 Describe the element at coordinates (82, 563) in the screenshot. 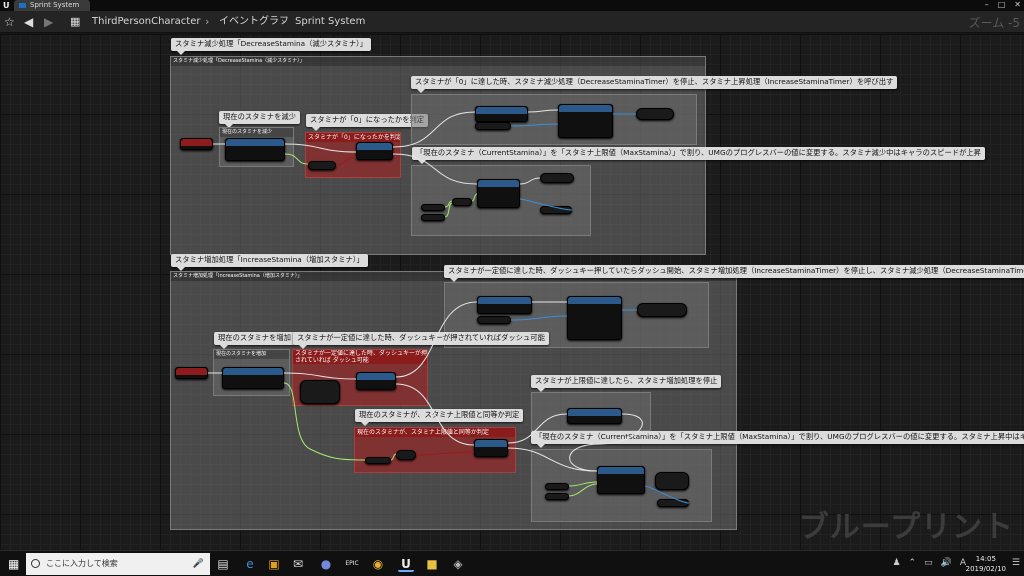

I see `taskbar-search-placeholder: ここに入力して検索` at that location.